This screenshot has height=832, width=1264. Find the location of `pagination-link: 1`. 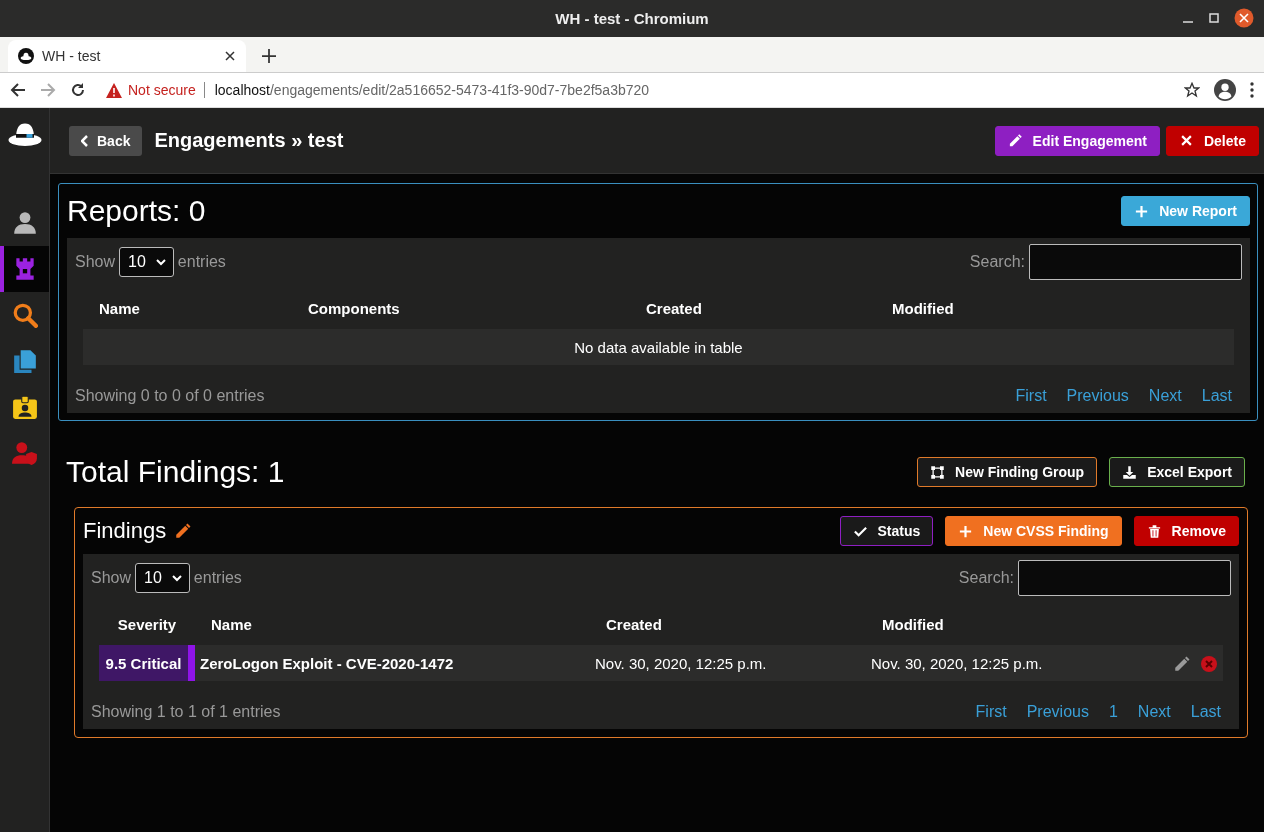

pagination-link: 1 is located at coordinates (1113, 712).